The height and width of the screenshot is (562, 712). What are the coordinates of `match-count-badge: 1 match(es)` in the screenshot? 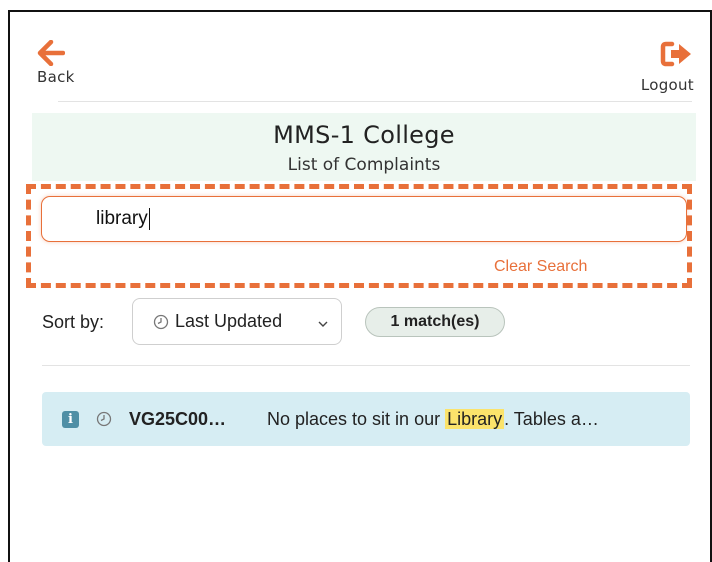 It's located at (435, 322).